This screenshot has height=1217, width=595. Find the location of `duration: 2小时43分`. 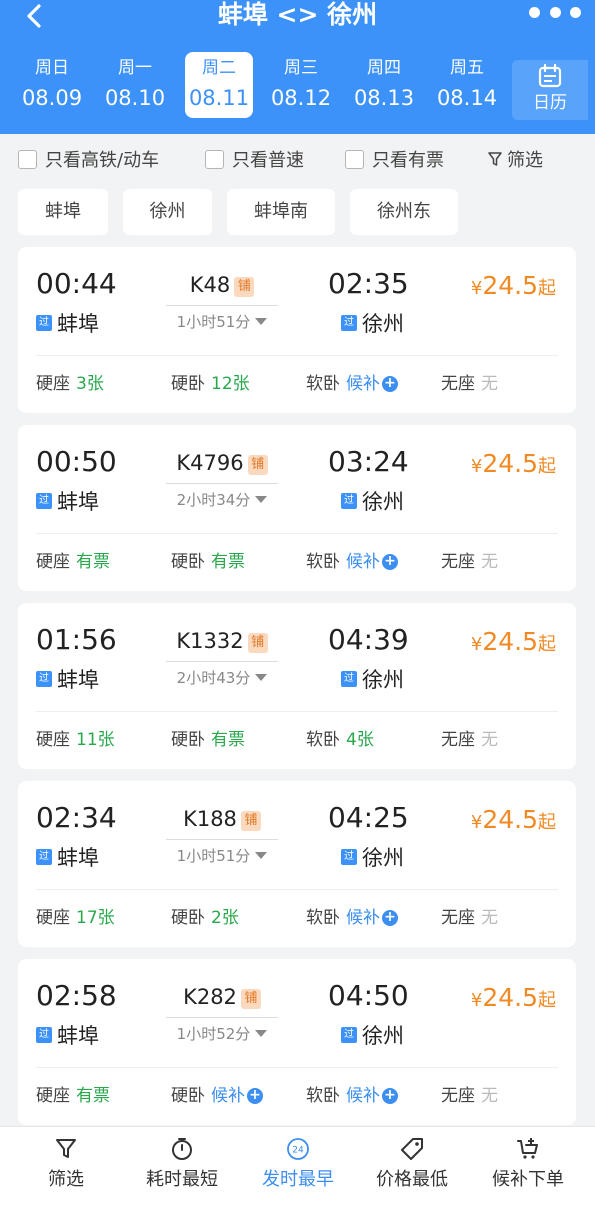

duration: 2小时43分 is located at coordinates (222, 674).